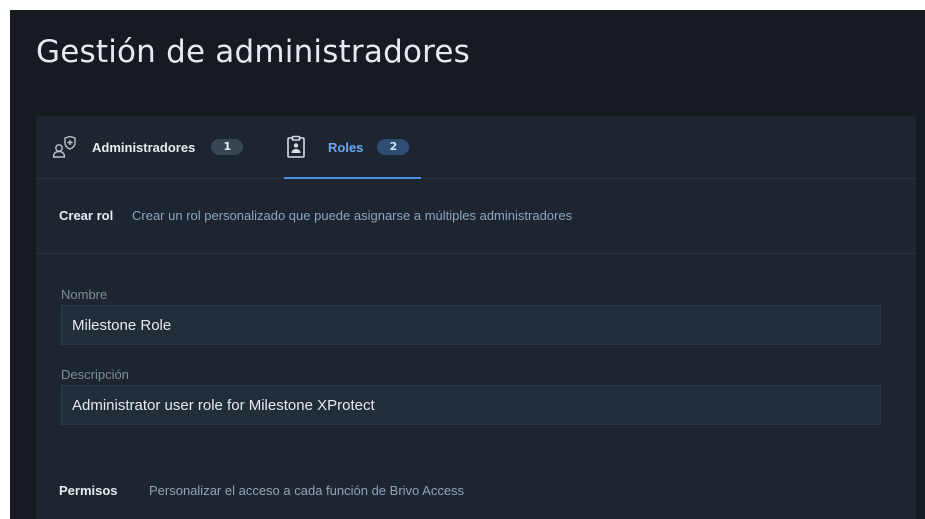 This screenshot has width=925, height=519. I want to click on count-badge: 1, so click(227, 147).